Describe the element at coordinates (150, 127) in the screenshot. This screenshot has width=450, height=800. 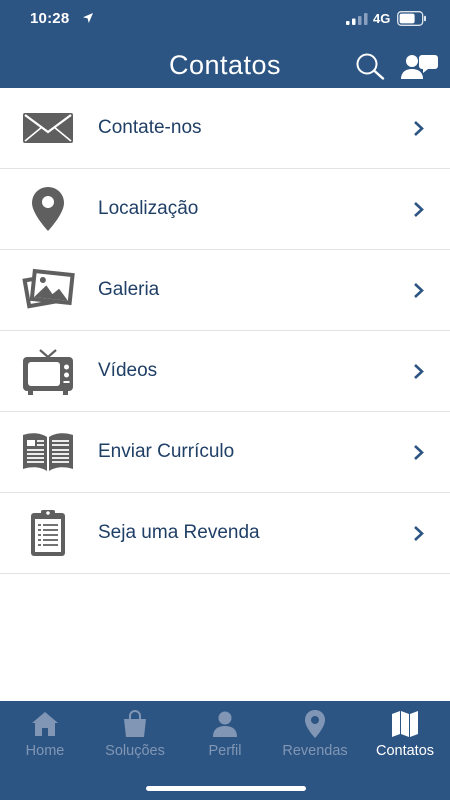
I see `list-item-label: Contate-nos` at that location.